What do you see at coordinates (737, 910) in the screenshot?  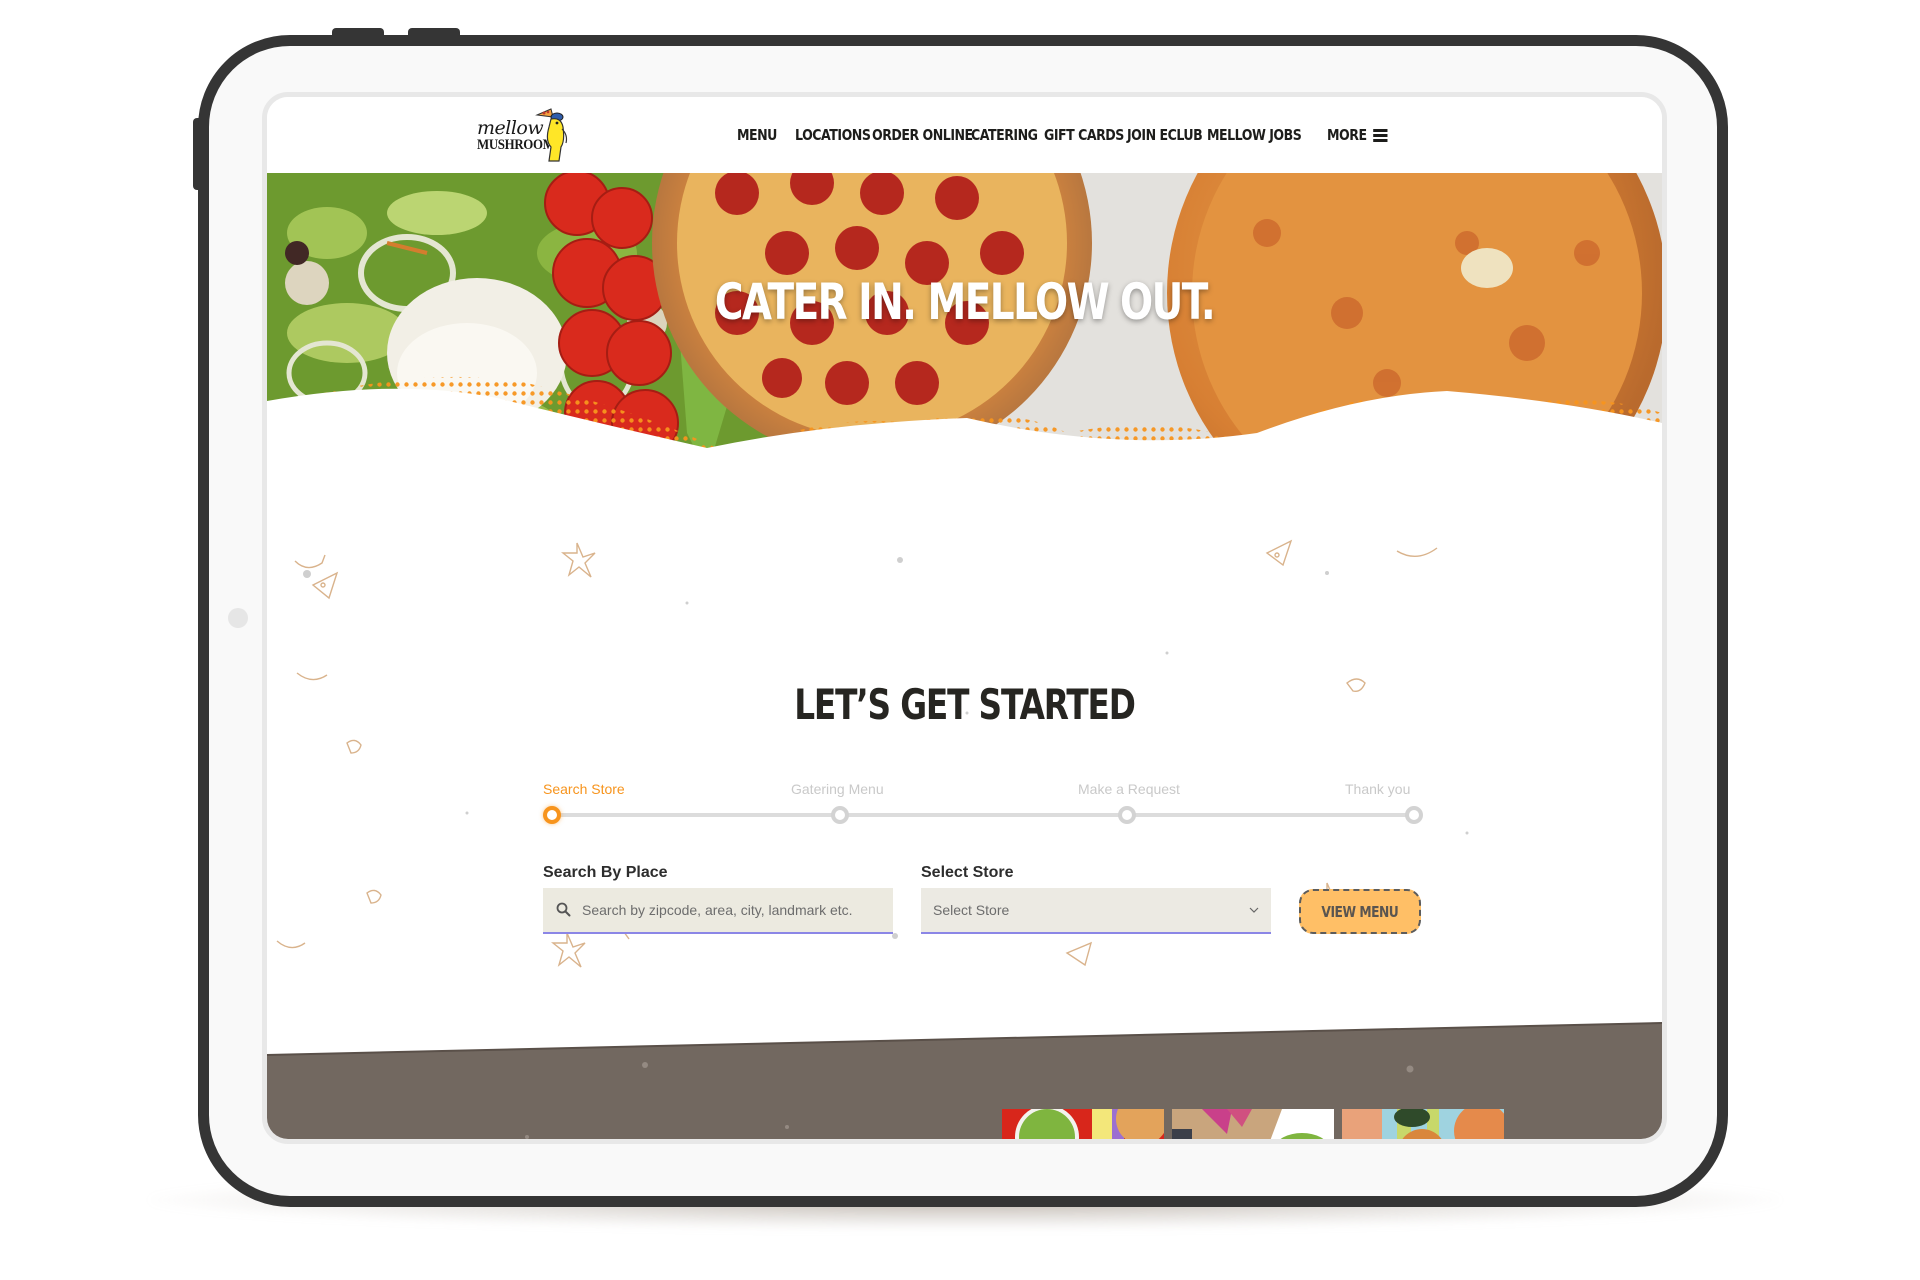 I see `search-by-place-input` at bounding box center [737, 910].